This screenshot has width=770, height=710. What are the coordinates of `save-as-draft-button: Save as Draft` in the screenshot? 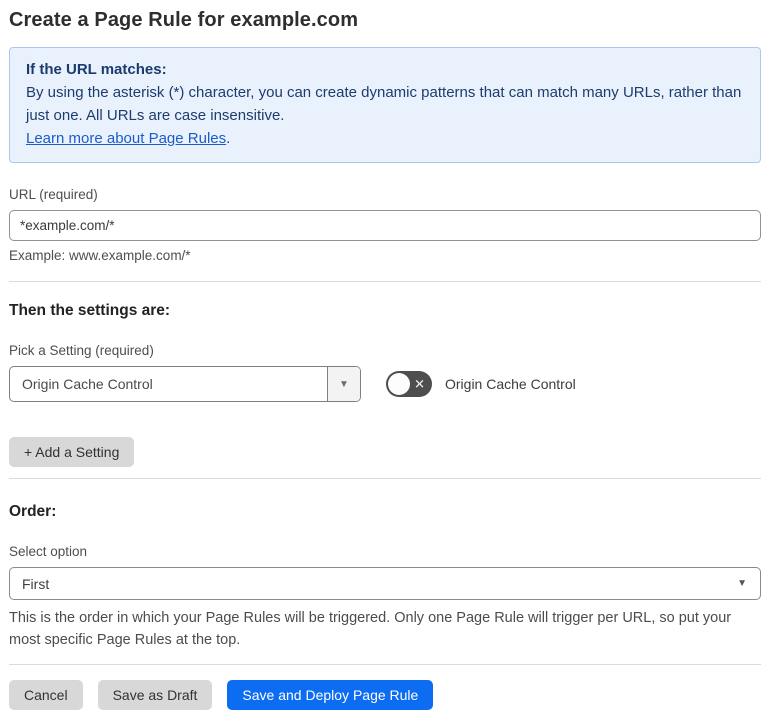 It's located at (155, 695).